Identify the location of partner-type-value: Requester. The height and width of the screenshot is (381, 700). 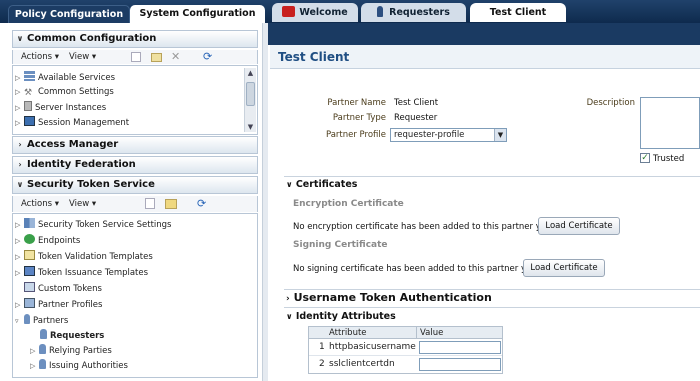
(416, 118).